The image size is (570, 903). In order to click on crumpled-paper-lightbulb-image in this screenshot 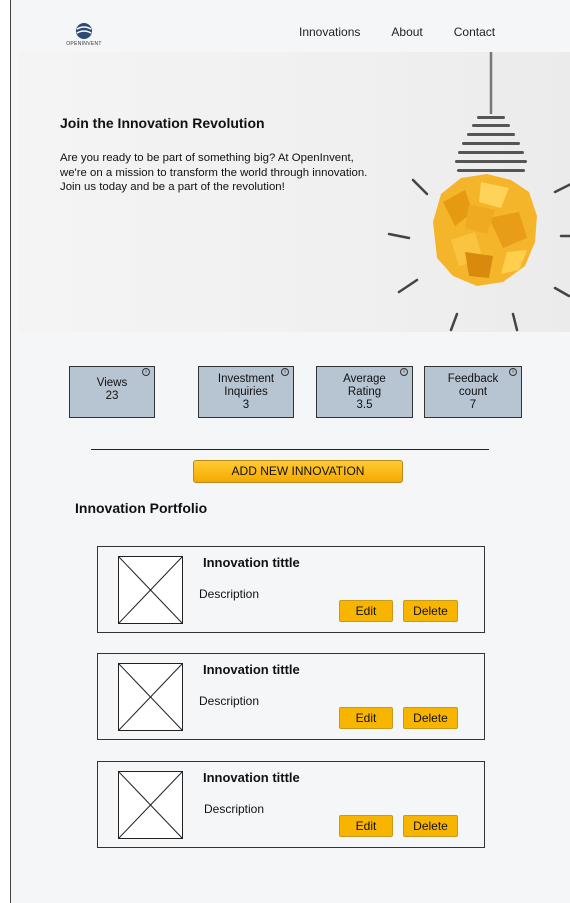, I will do `click(478, 192)`.